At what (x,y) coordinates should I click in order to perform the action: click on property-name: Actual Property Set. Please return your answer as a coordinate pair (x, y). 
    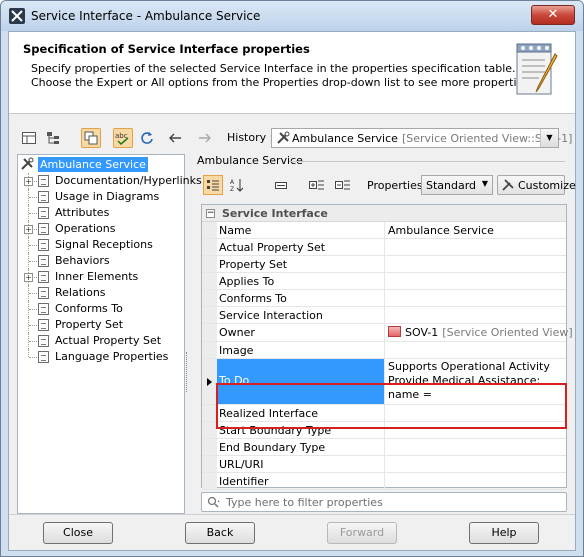
    Looking at the image, I should click on (301, 247).